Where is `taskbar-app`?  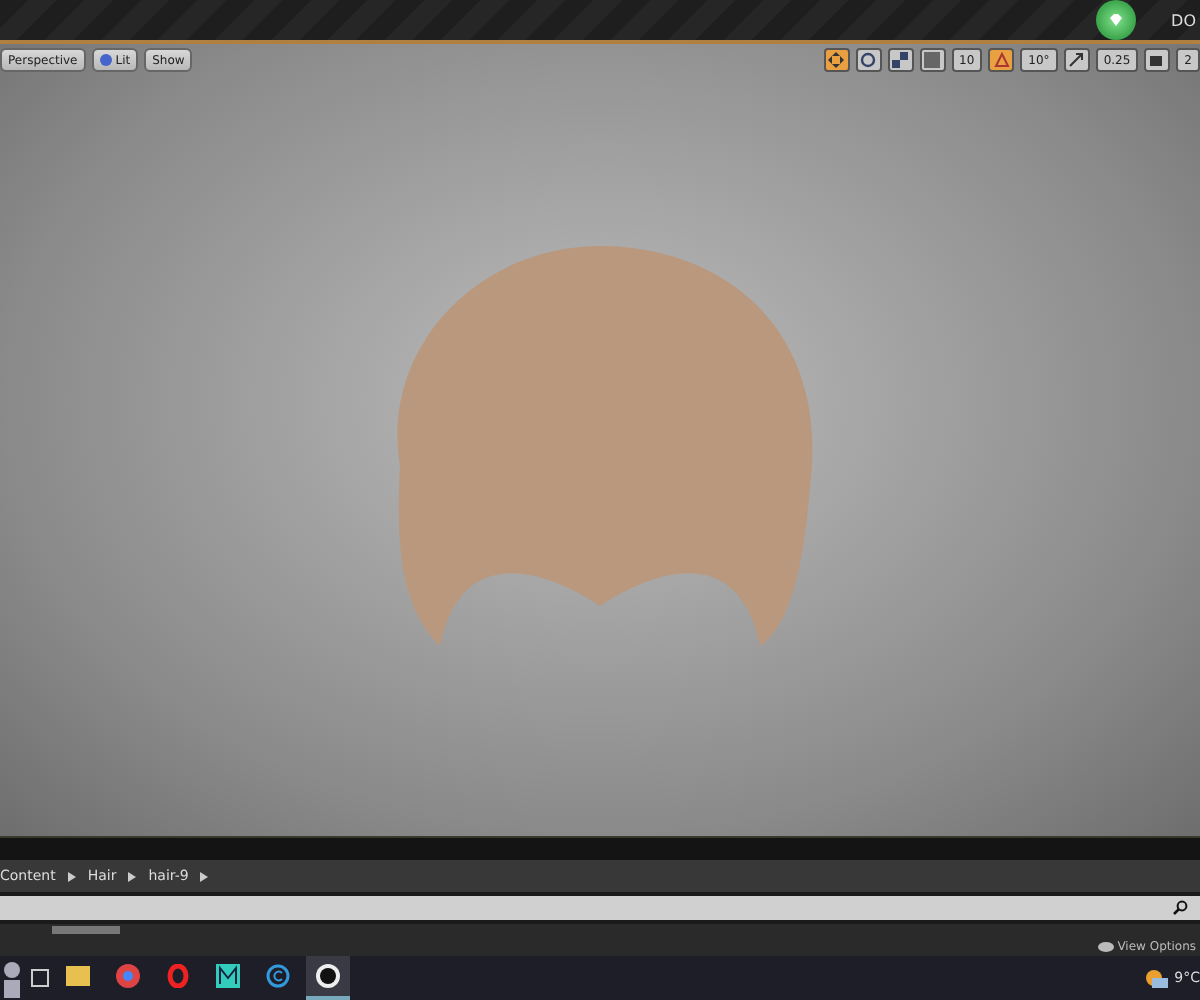 taskbar-app is located at coordinates (328, 978).